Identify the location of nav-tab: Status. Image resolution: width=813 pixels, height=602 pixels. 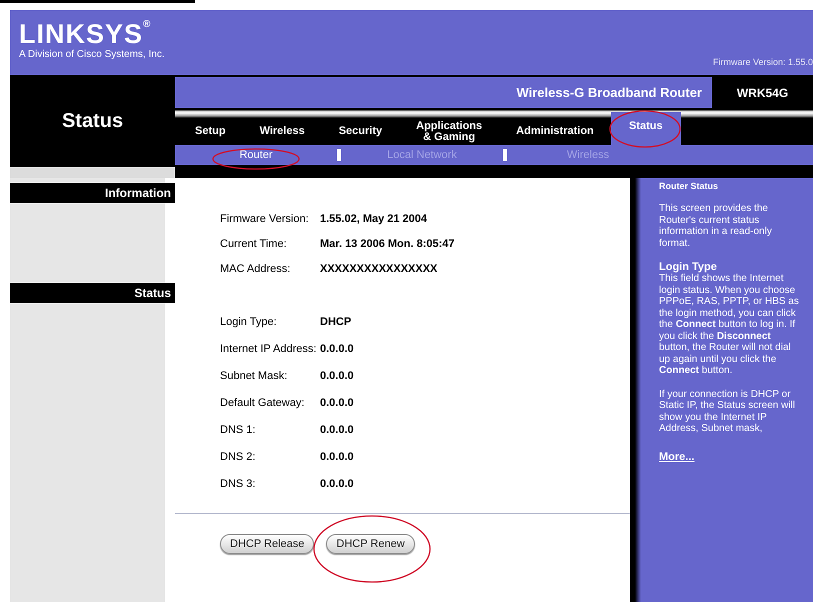
(645, 128).